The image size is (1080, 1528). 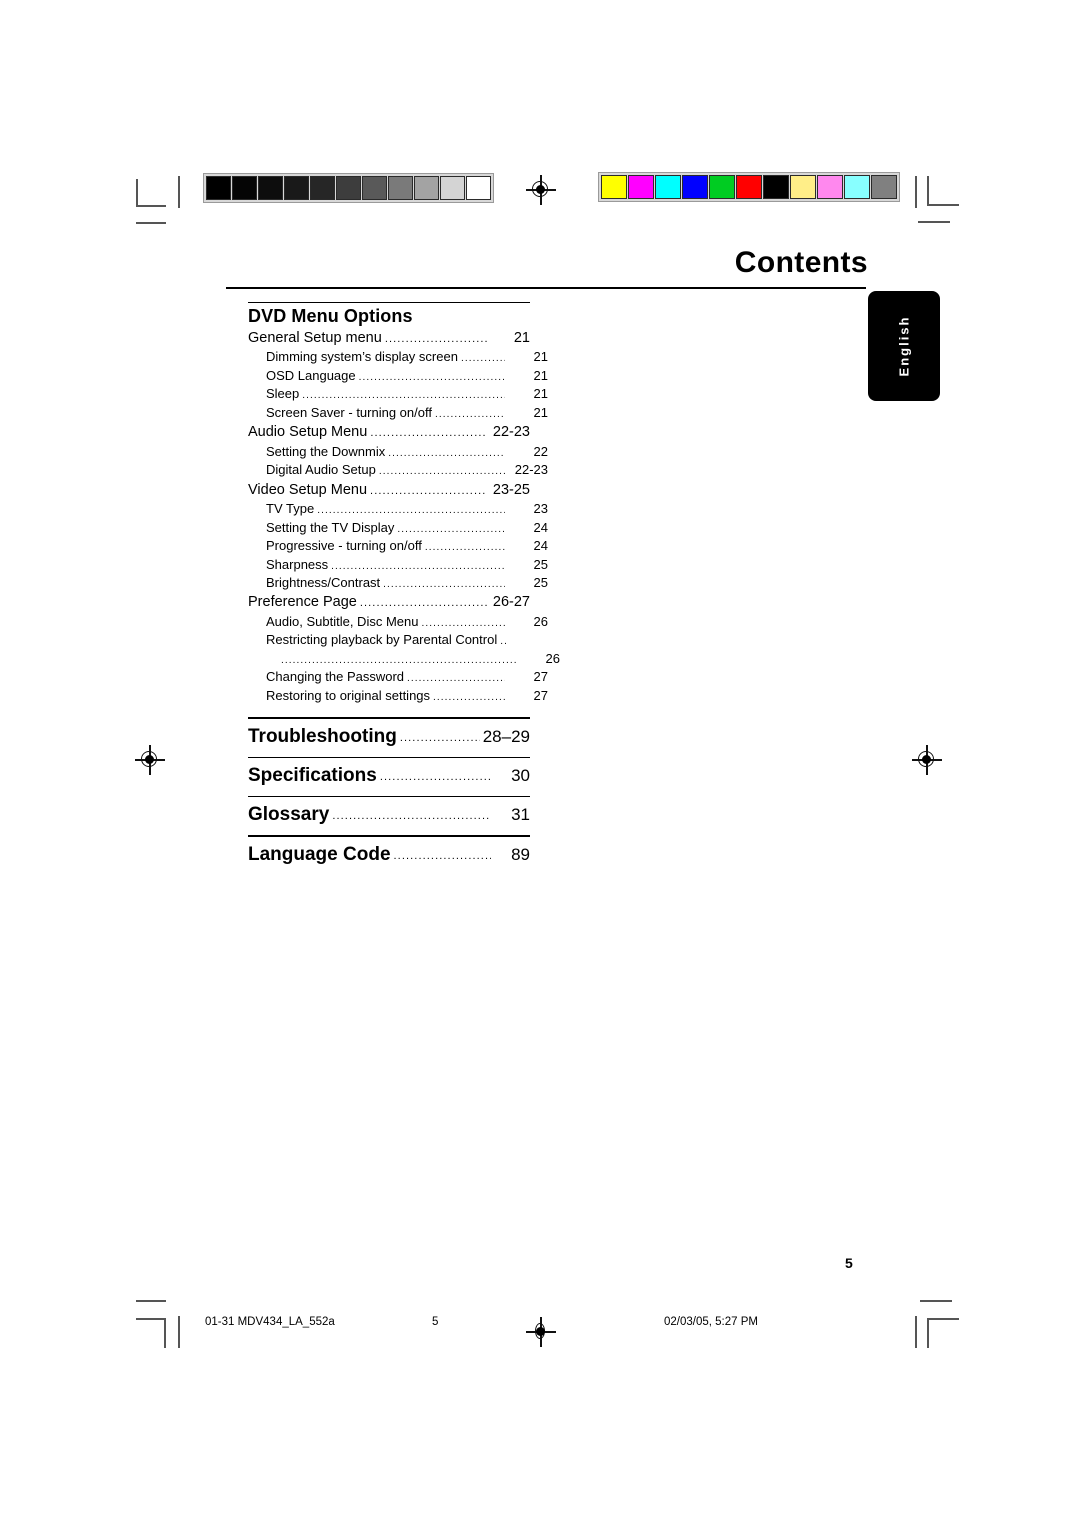 What do you see at coordinates (348, 695) in the screenshot?
I see `toc-entry-label: Restoring to original settings` at bounding box center [348, 695].